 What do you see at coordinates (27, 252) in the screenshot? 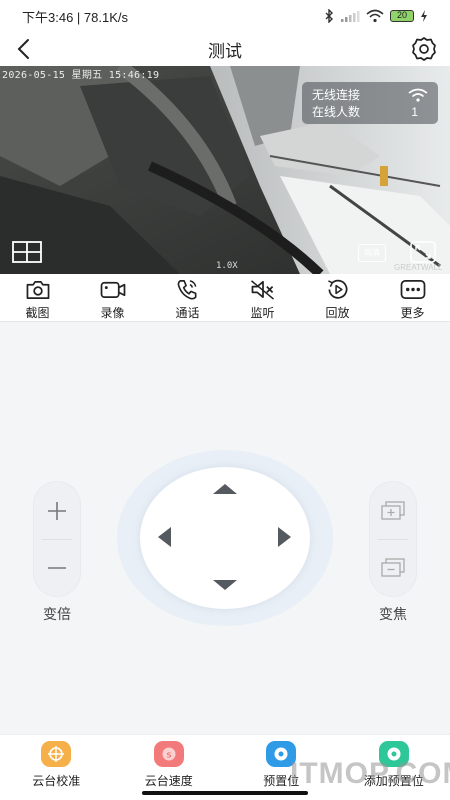
I see `split-screen-grid-icon` at bounding box center [27, 252].